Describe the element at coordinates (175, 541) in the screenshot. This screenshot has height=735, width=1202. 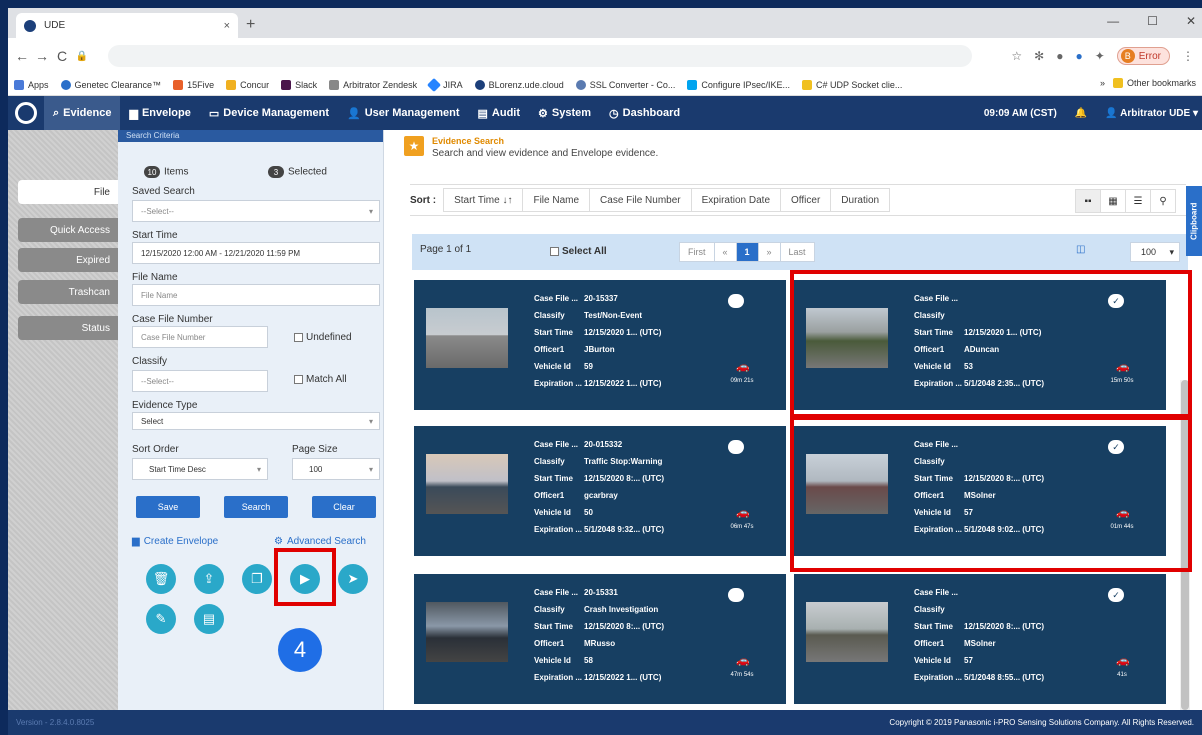
I see `create-envelope-link: ▆ Create Envelope` at that location.